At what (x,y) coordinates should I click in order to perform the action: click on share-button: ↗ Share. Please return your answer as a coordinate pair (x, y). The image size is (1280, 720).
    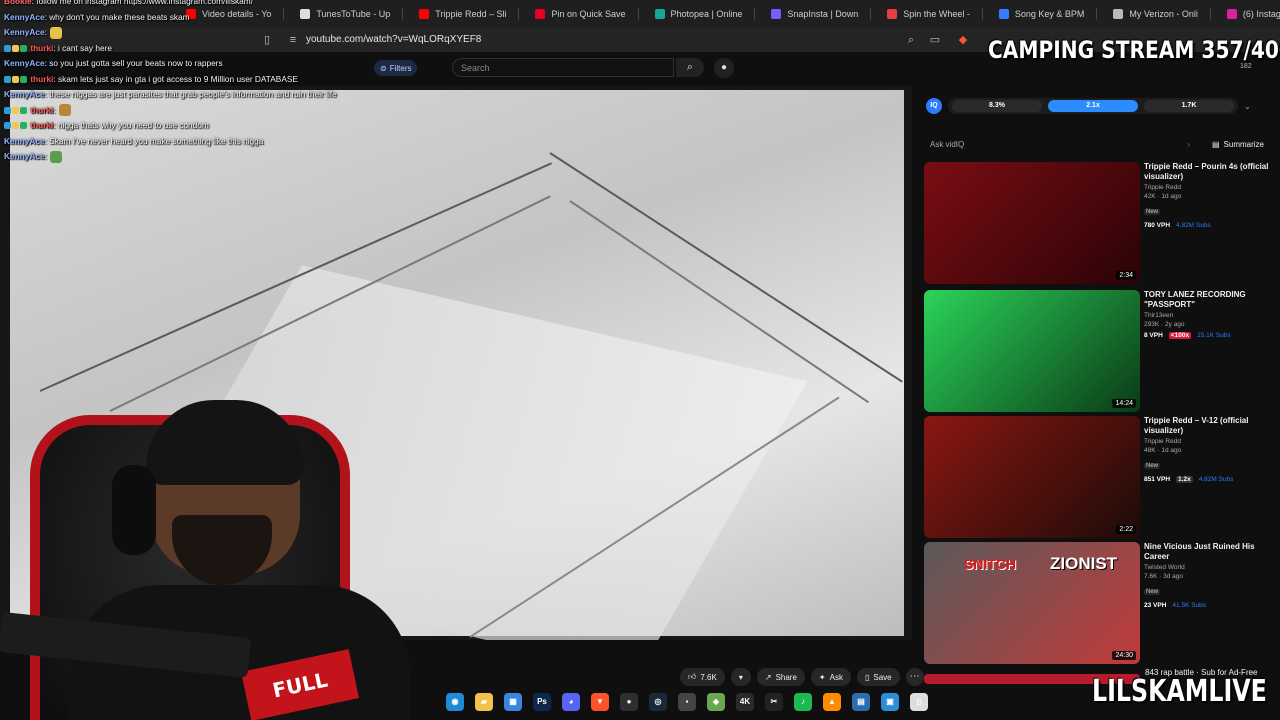
    Looking at the image, I should click on (780, 677).